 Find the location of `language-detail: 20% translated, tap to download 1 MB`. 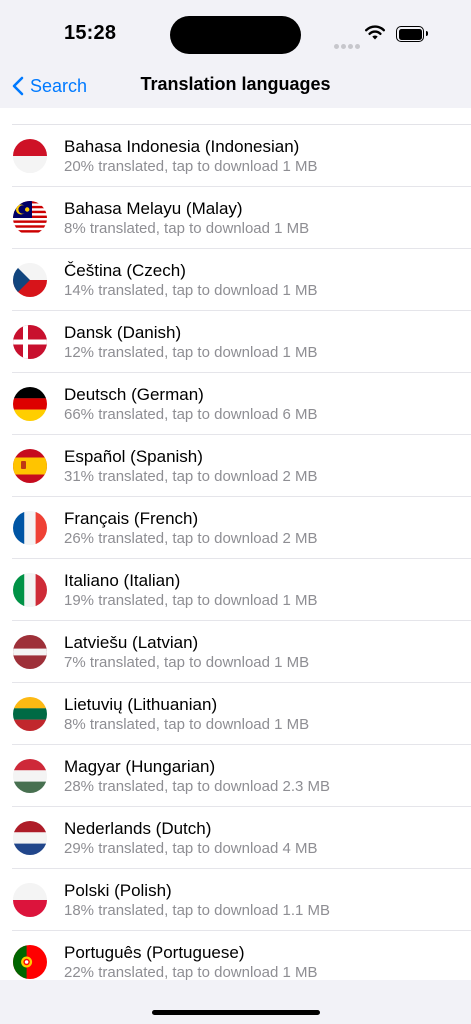

language-detail: 20% translated, tap to download 1 MB is located at coordinates (191, 166).